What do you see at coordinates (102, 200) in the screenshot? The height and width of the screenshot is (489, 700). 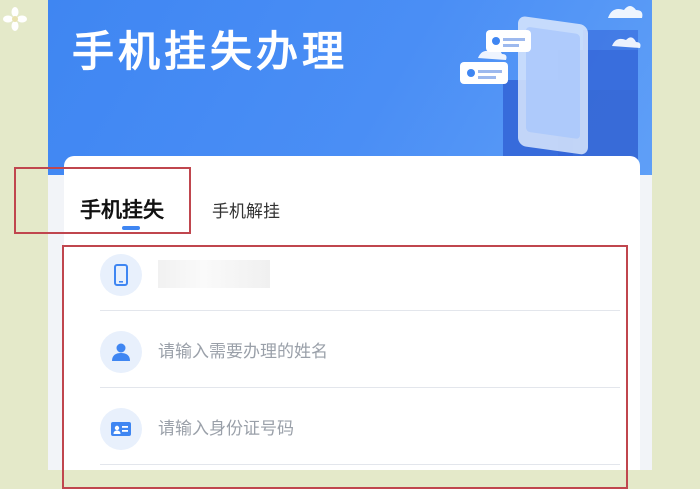 I see `highlight-box-tab` at bounding box center [102, 200].